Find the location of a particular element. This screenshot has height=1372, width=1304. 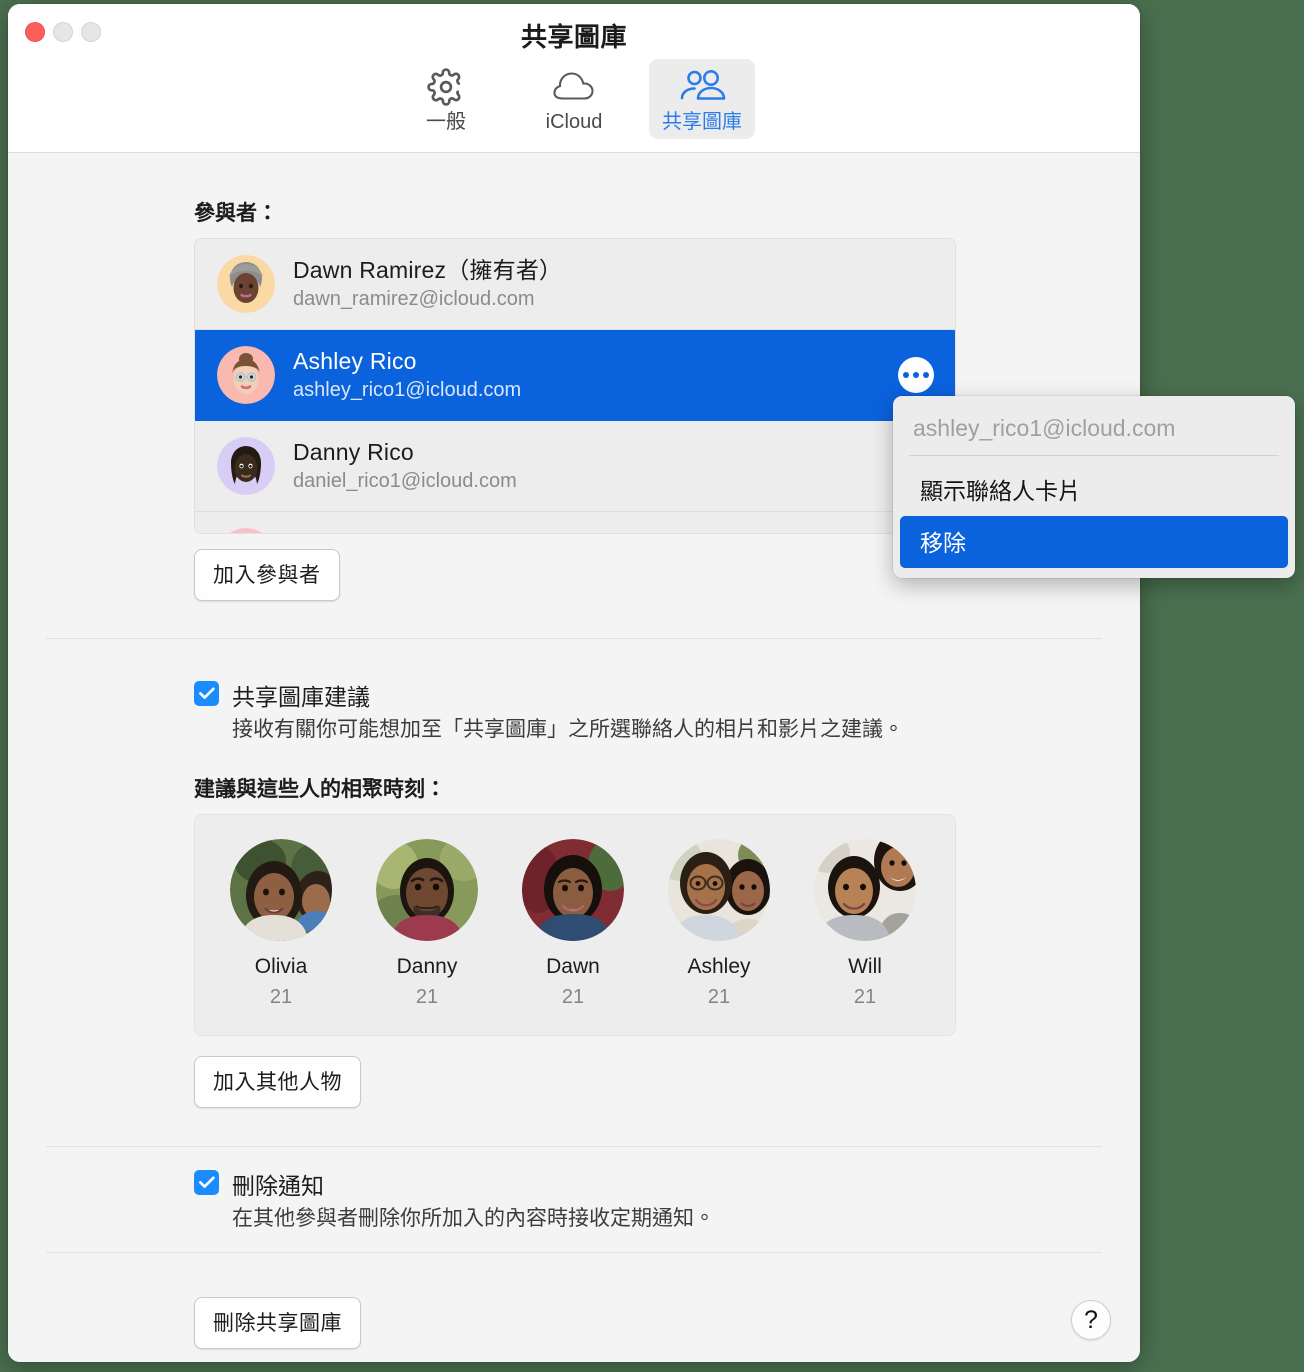

person-name: Dawn is located at coordinates (573, 966).